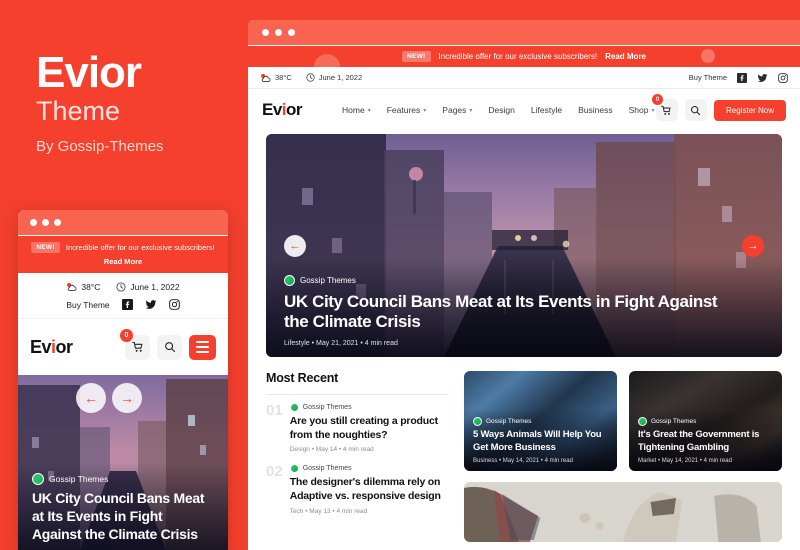 The image size is (800, 550). What do you see at coordinates (357, 394) in the screenshot?
I see `section-divider` at bounding box center [357, 394].